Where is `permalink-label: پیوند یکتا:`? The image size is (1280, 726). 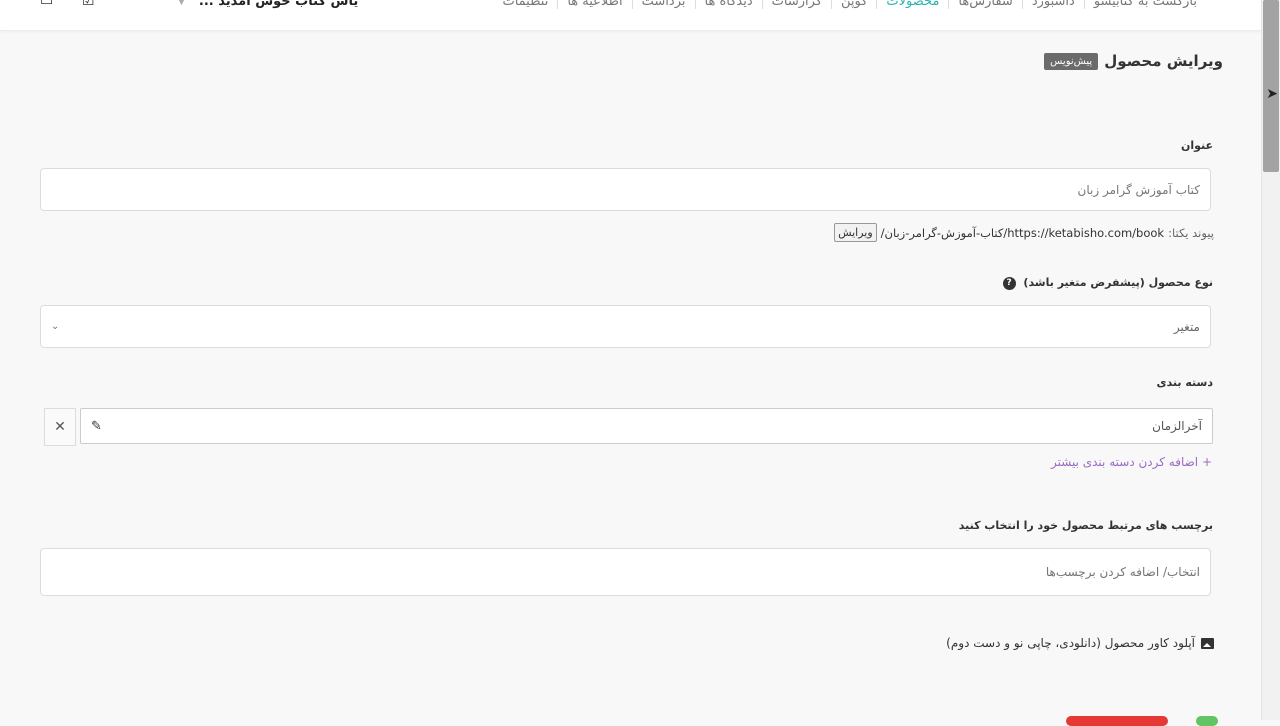
permalink-label: پیوند یکتا: is located at coordinates (1191, 232).